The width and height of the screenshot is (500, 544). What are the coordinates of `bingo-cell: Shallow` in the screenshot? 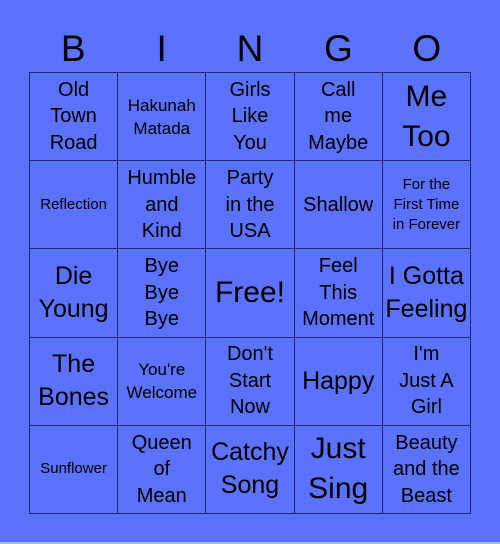 It's located at (338, 205).